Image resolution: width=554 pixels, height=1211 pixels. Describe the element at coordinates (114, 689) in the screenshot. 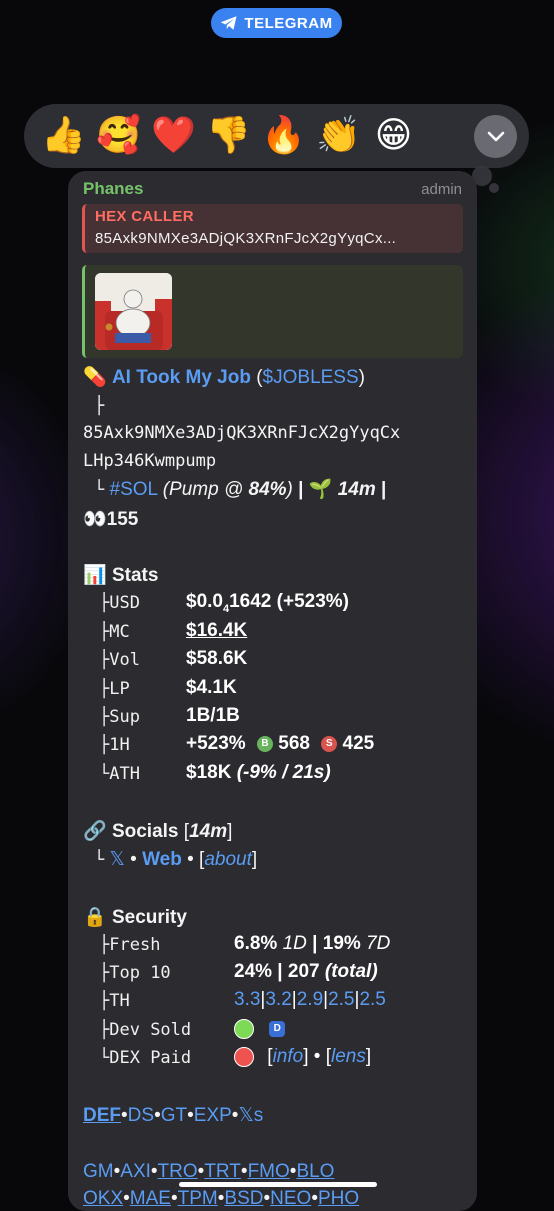

I see `stats-label-lp: ├LP` at that location.